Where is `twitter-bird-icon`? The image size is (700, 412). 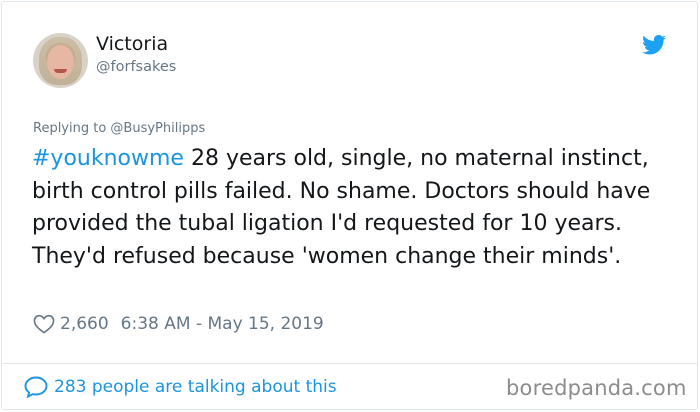
twitter-bird-icon is located at coordinates (654, 45).